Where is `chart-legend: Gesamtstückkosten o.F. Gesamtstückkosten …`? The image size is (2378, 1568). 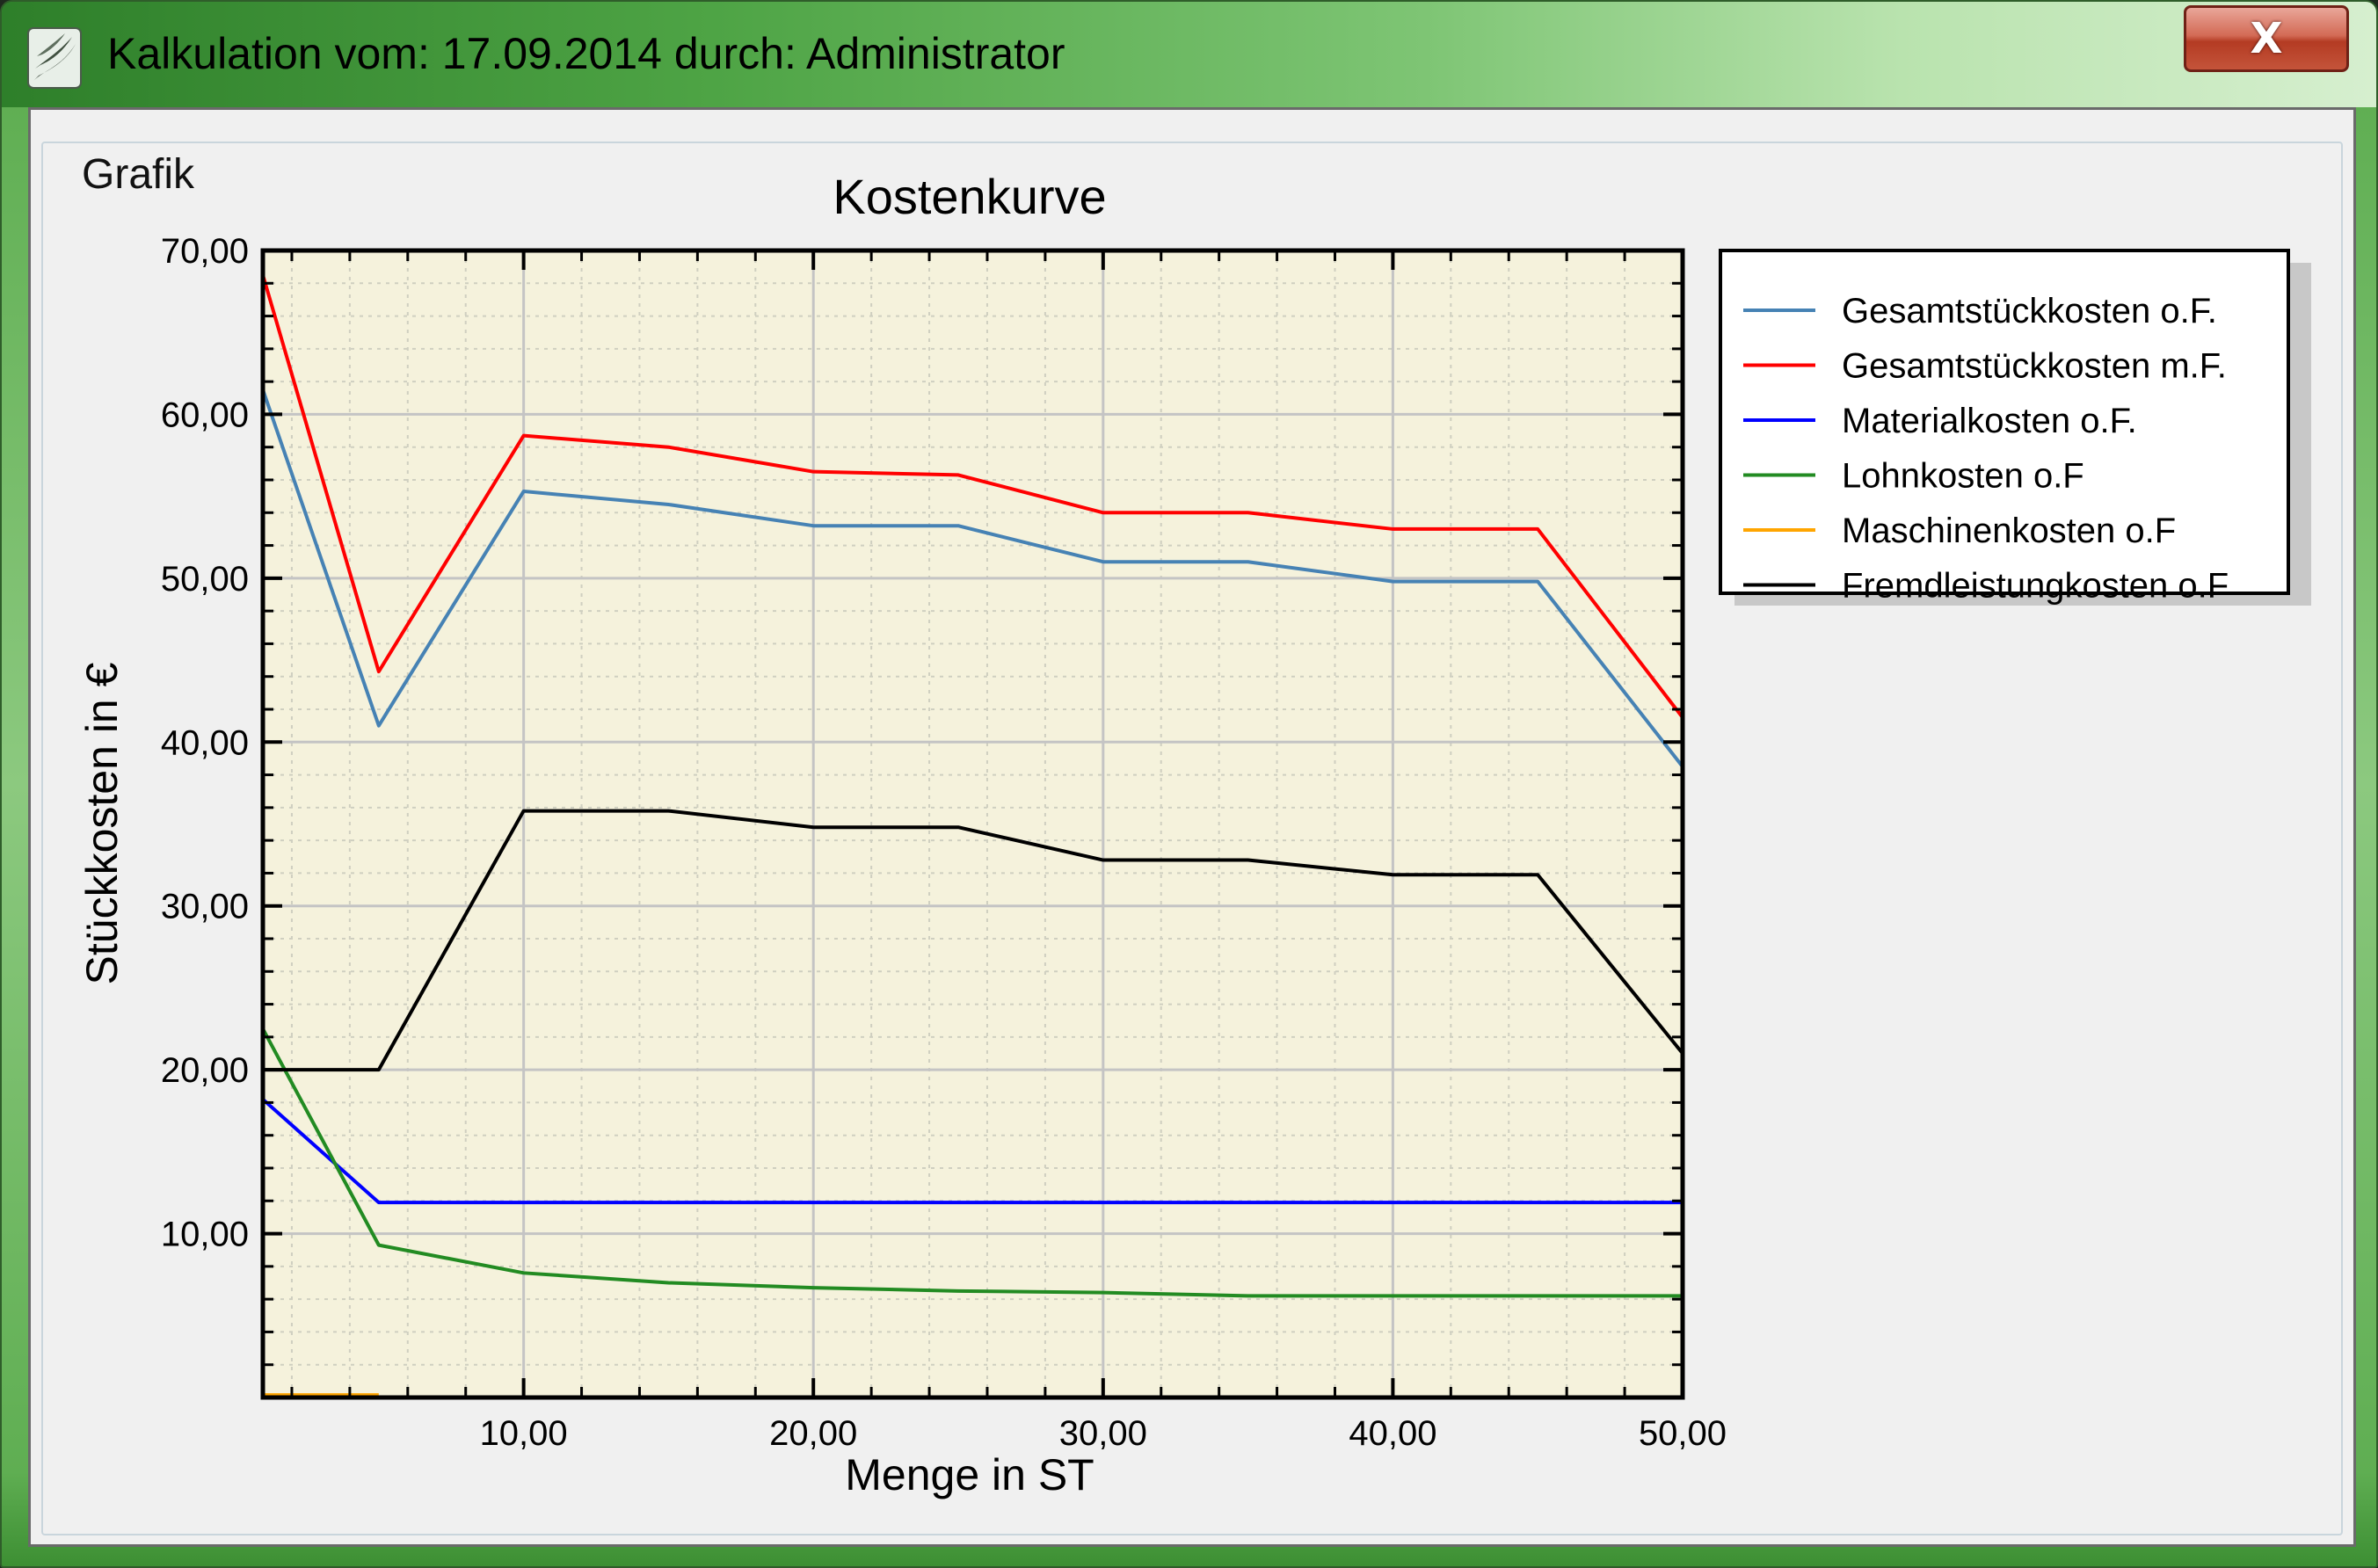 chart-legend: Gesamtstückkosten o.F. Gesamtstückkosten … is located at coordinates (2015, 427).